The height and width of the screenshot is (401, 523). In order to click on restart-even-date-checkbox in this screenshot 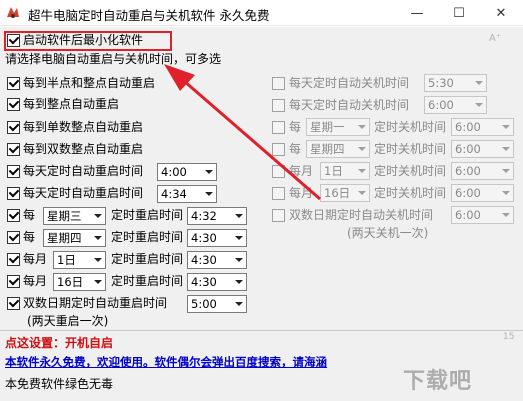, I will do `click(13, 303)`.